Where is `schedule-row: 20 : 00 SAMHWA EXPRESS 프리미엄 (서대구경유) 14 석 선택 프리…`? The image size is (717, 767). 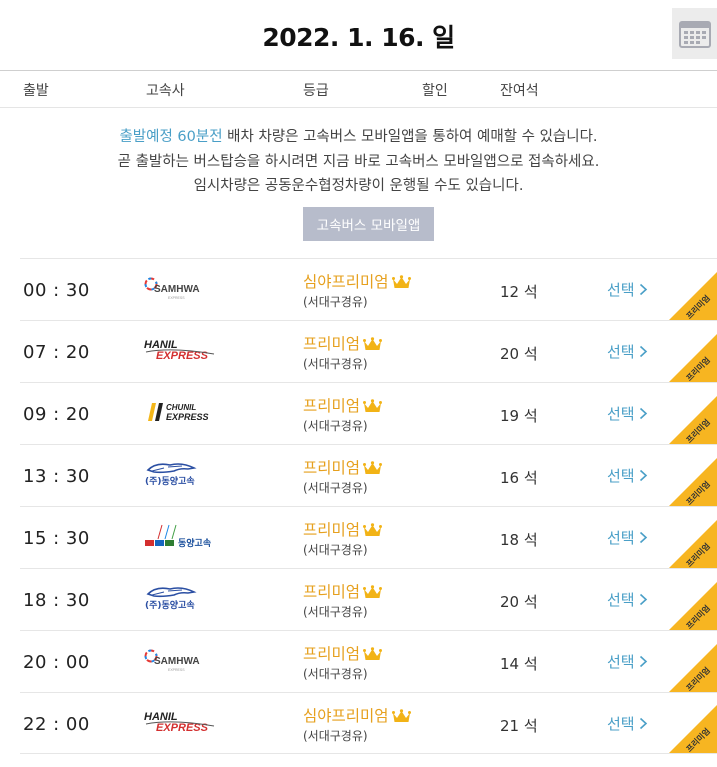
schedule-row: 20 : 00 SAMHWA EXPRESS 프리미엄 (서대구경유) 14 석 선택 프리… is located at coordinates (368, 661).